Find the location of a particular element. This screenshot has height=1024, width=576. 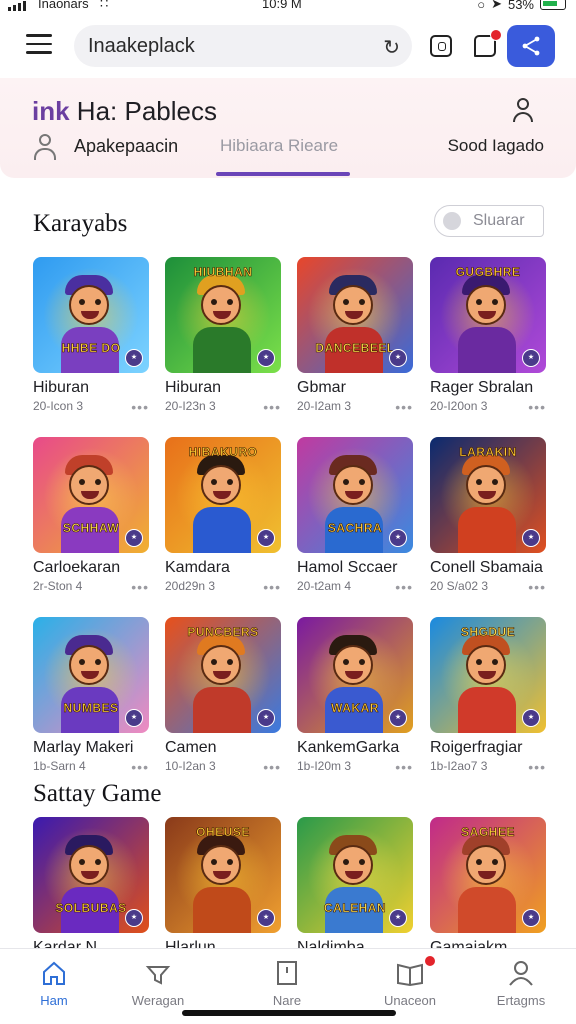

game-thumbnail: OHEUSE ★ is located at coordinates (223, 875).